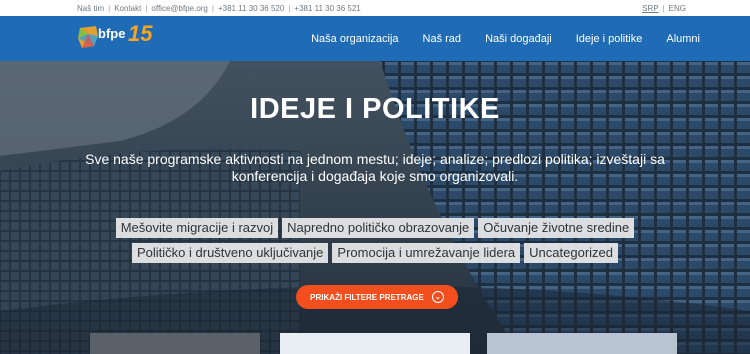  What do you see at coordinates (683, 39) in the screenshot?
I see `nav-alumni: Alumni` at bounding box center [683, 39].